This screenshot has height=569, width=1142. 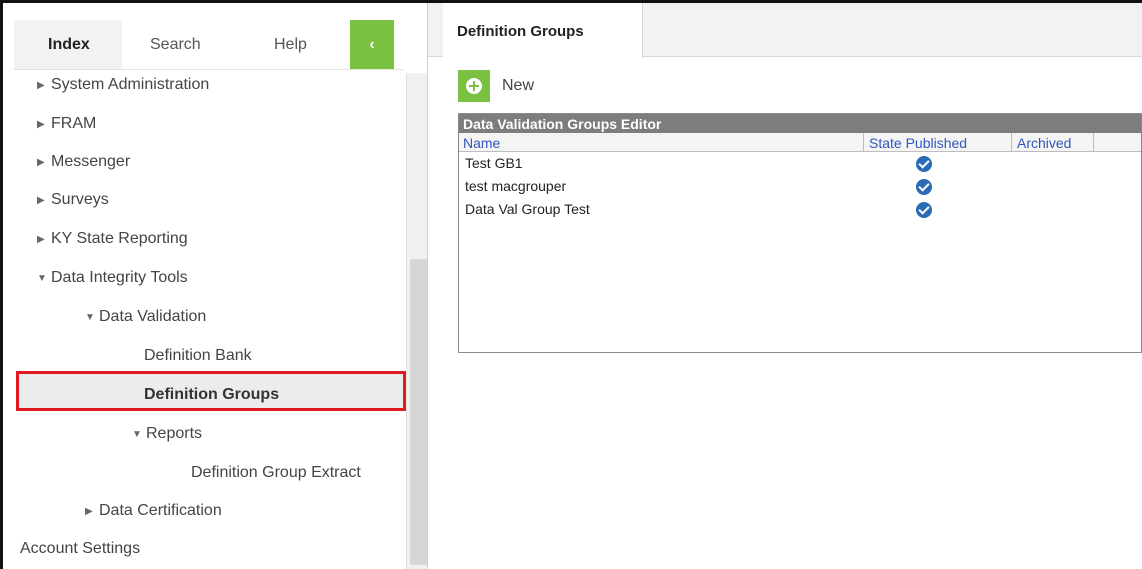 I want to click on tree-item-account-settings: Account Settings, so click(x=80, y=549).